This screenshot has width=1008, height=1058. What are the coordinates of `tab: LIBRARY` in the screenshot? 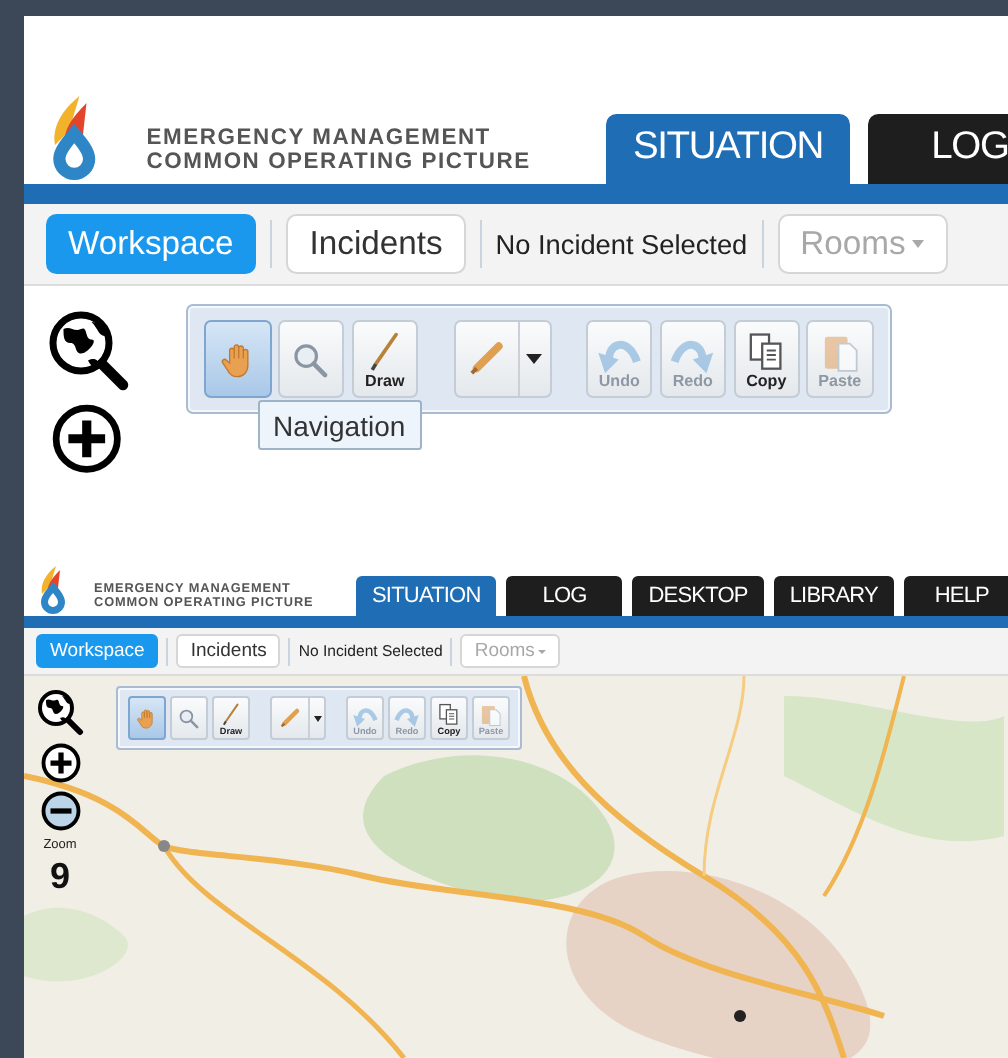 It's located at (833, 596).